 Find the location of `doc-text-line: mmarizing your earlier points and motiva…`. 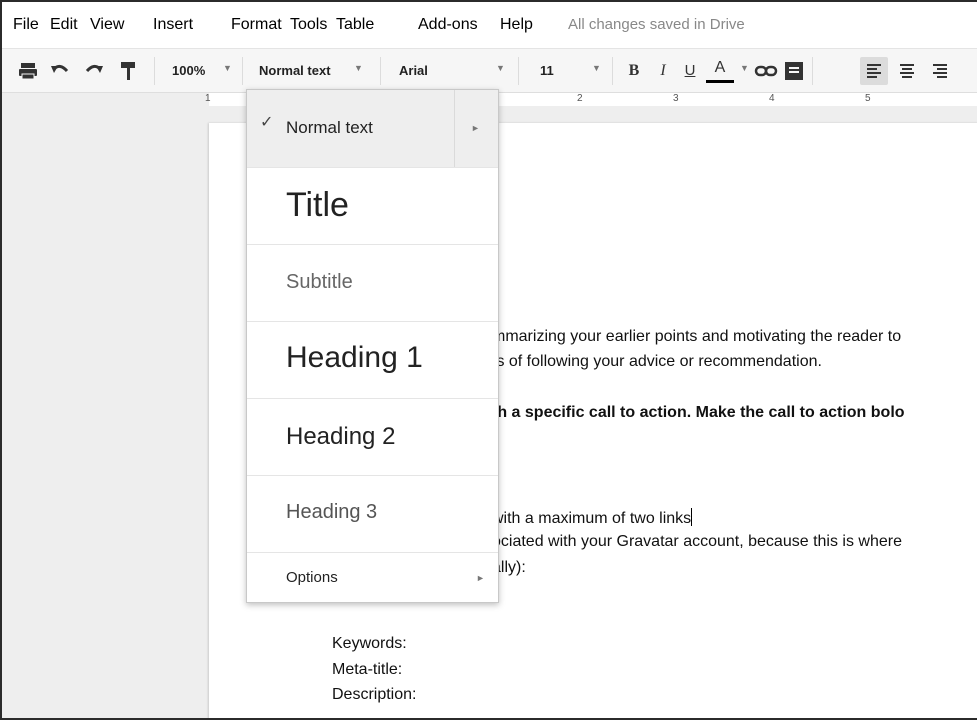

doc-text-line: mmarizing your earlier points and motiva… is located at coordinates (697, 336).